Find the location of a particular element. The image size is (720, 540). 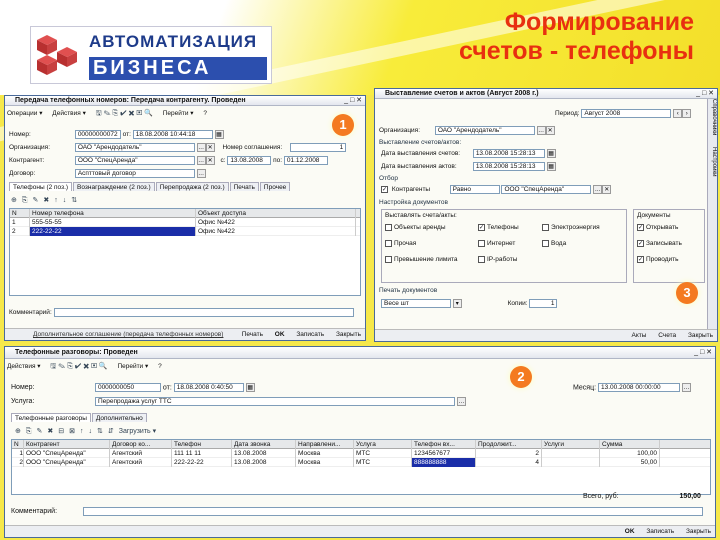

w3-chk-power is located at coordinates (545, 227).